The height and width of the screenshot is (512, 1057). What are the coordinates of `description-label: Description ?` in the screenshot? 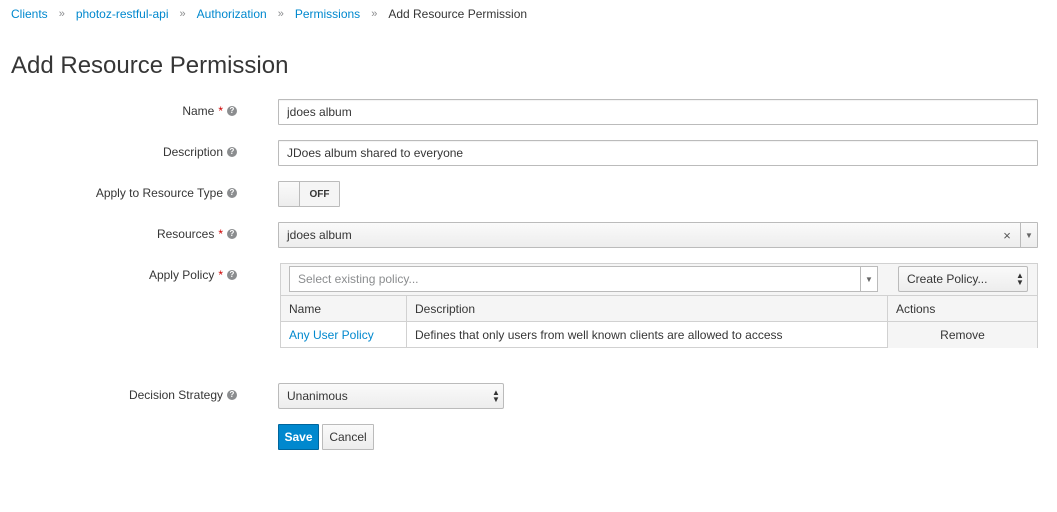 It's located at (200, 152).